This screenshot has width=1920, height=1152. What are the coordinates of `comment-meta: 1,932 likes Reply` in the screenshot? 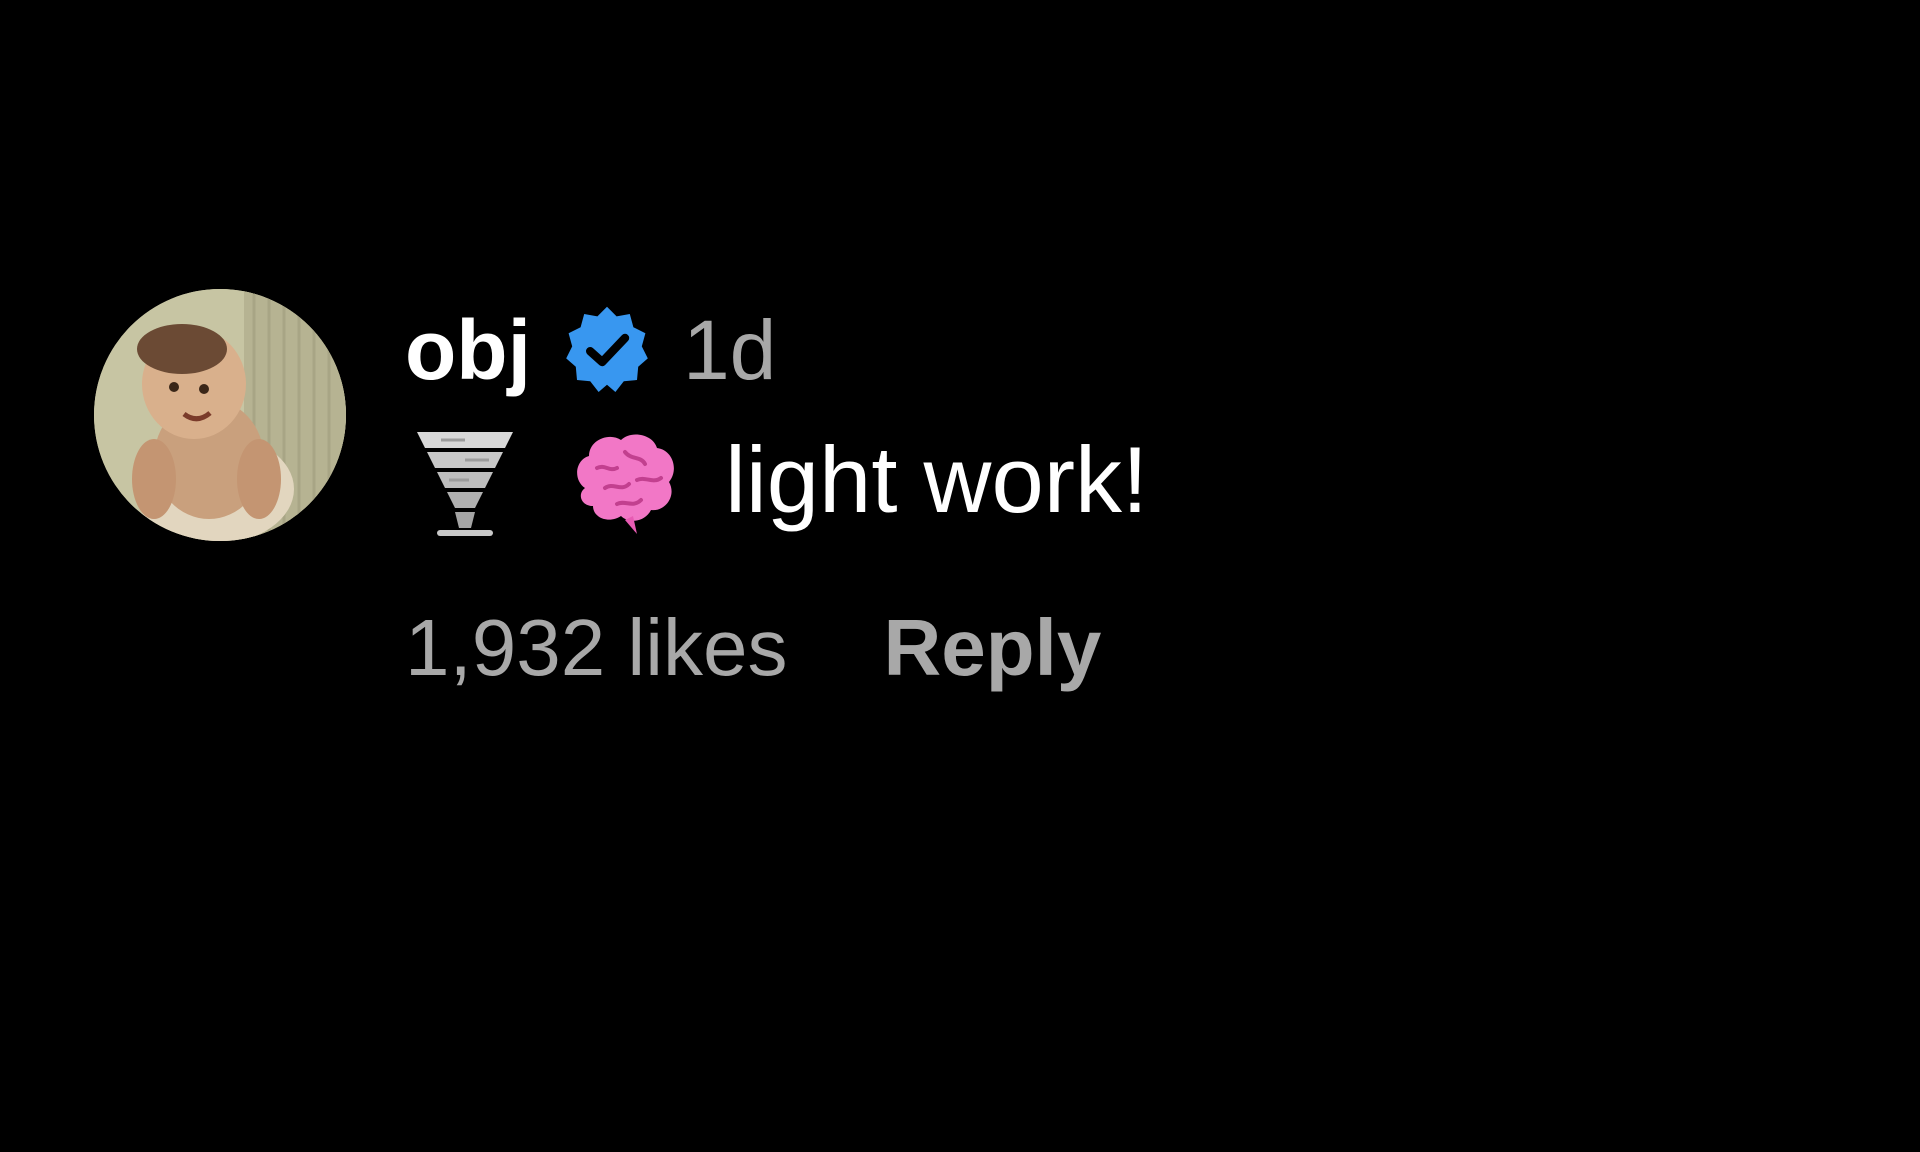 It's located at (776, 648).